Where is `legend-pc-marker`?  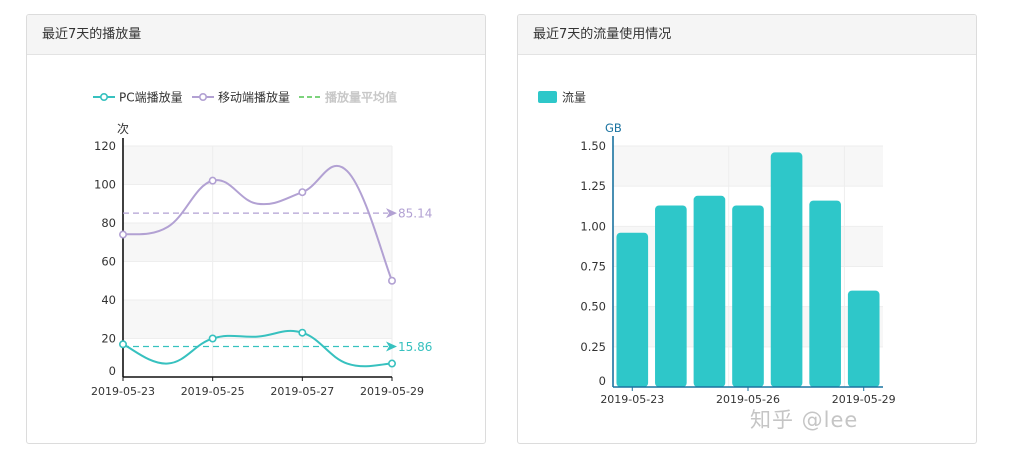 legend-pc-marker is located at coordinates (104, 96).